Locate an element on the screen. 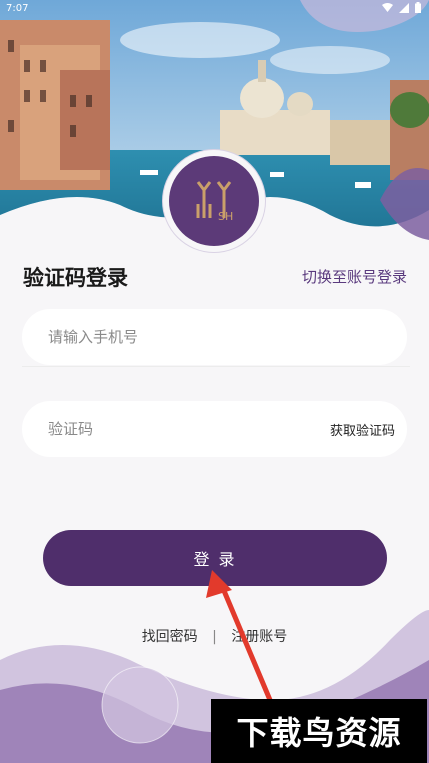 The height and width of the screenshot is (763, 429). bottom-links: 找回密码 | 注册账号 is located at coordinates (214, 636).